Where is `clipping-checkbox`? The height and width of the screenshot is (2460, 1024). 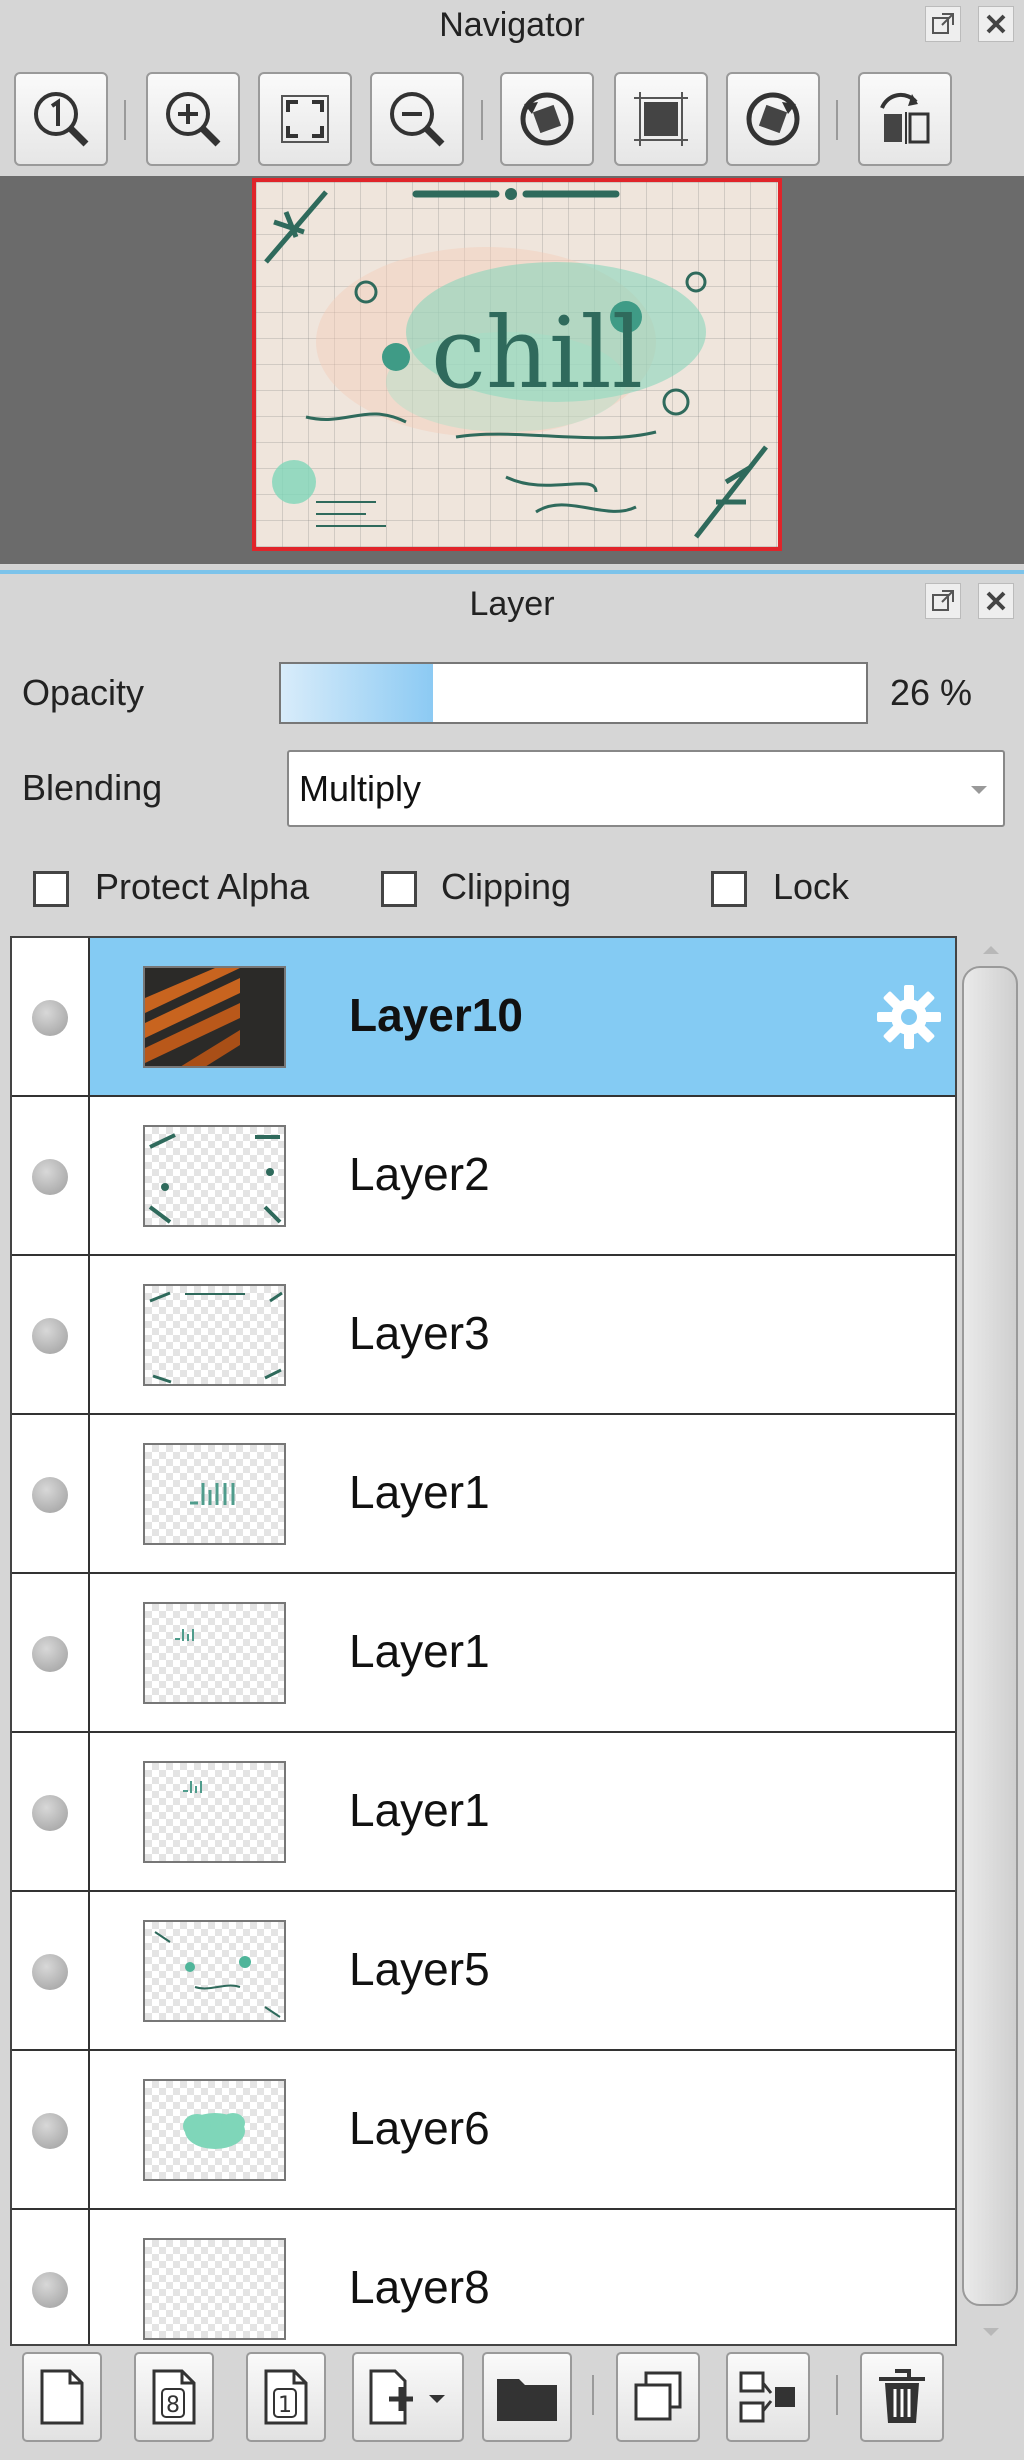 clipping-checkbox is located at coordinates (399, 889).